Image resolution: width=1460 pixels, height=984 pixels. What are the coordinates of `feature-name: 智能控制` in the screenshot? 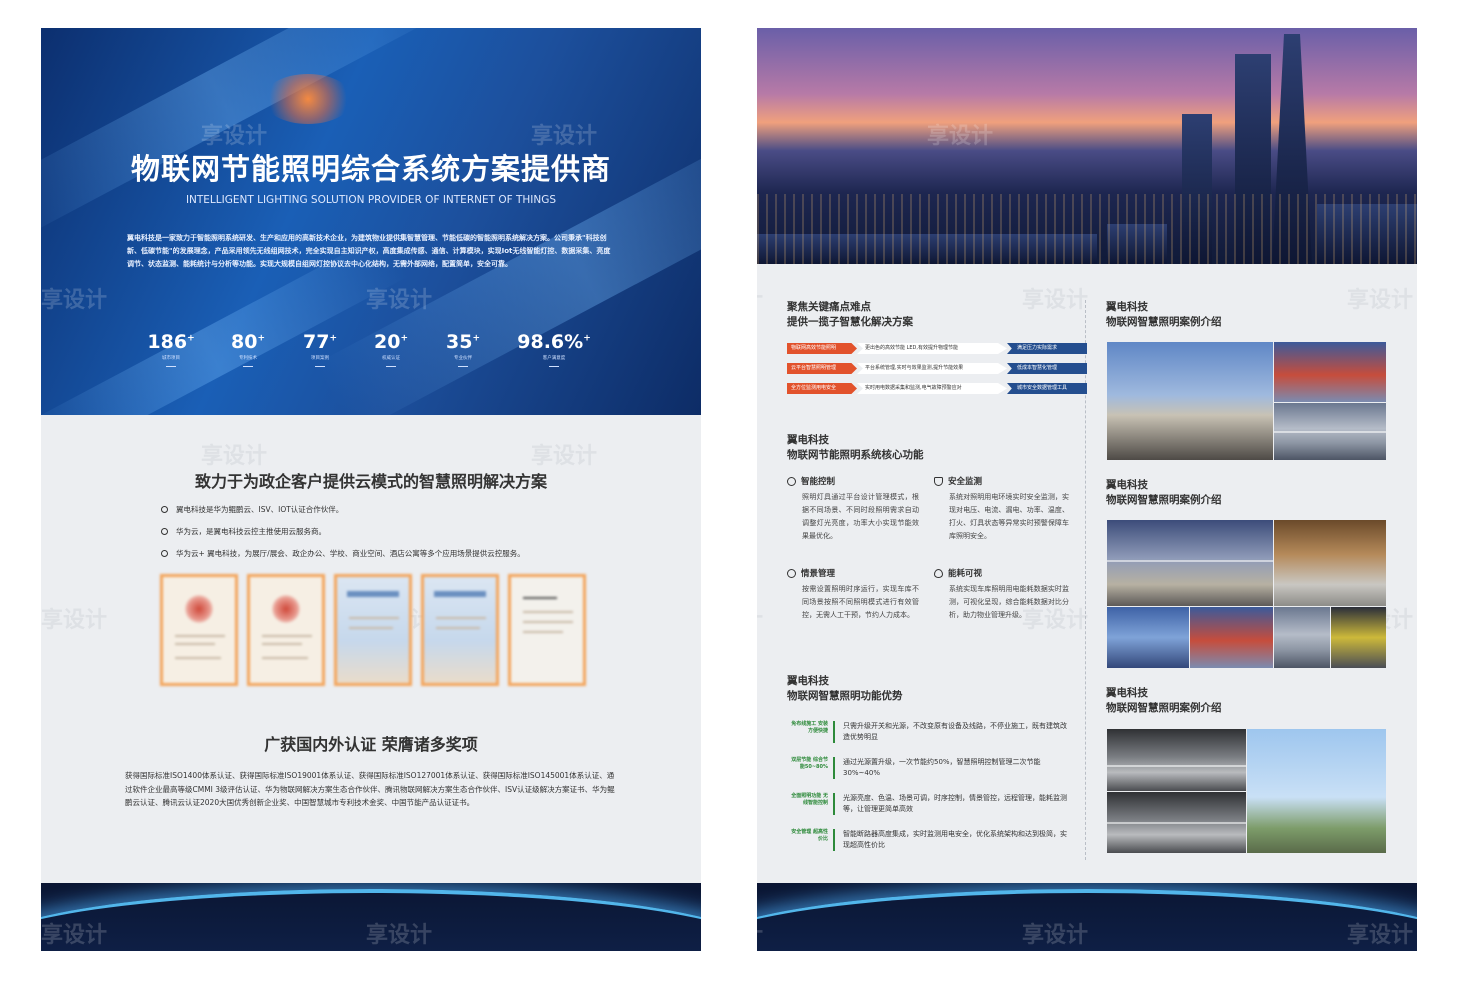 It's located at (818, 482).